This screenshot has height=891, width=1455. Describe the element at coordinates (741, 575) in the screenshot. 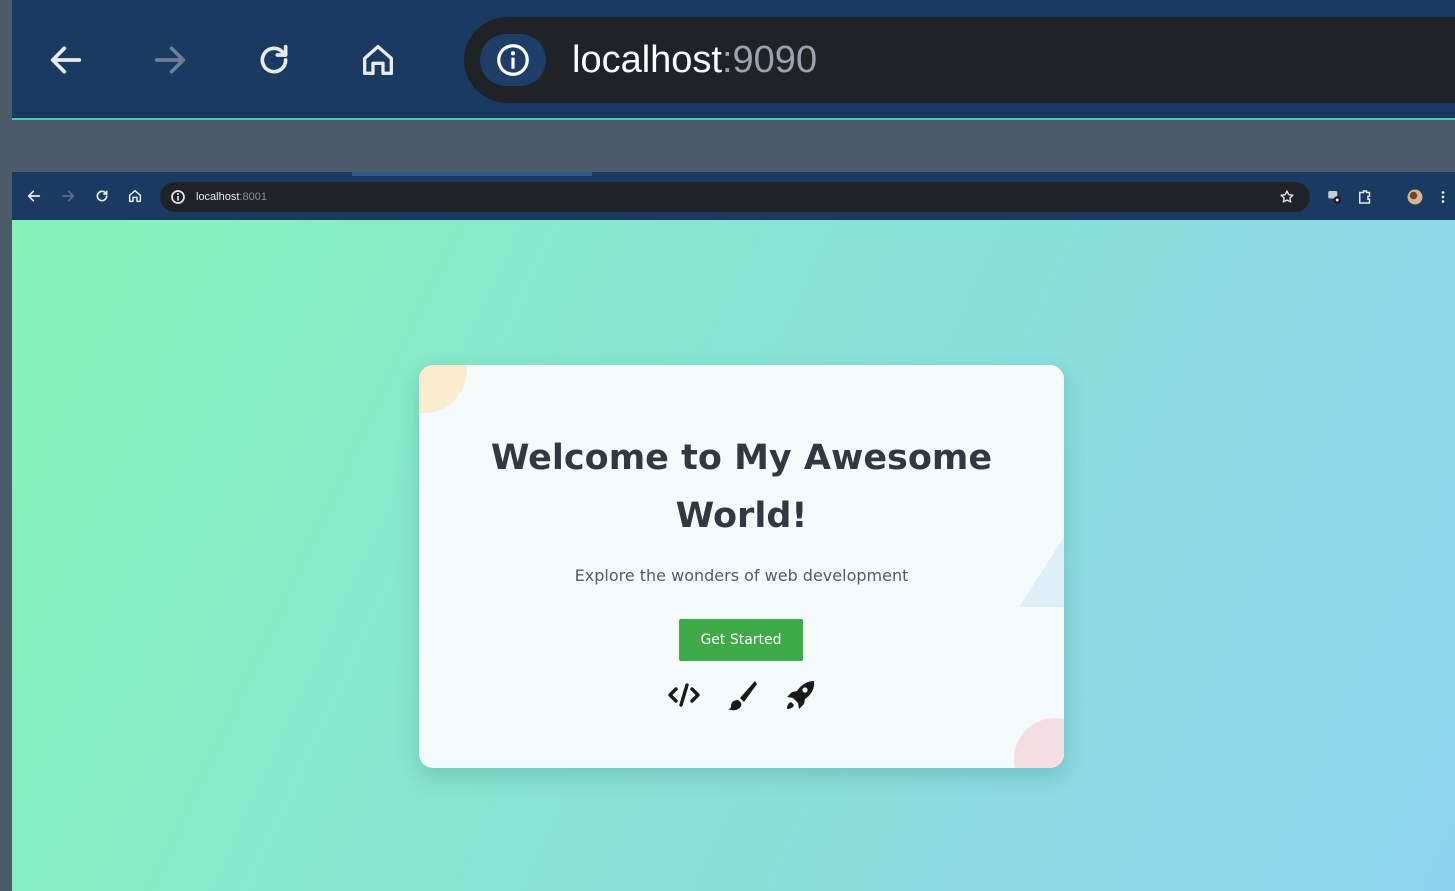

I see `page-subtitle: Explore the wonders of web development` at that location.